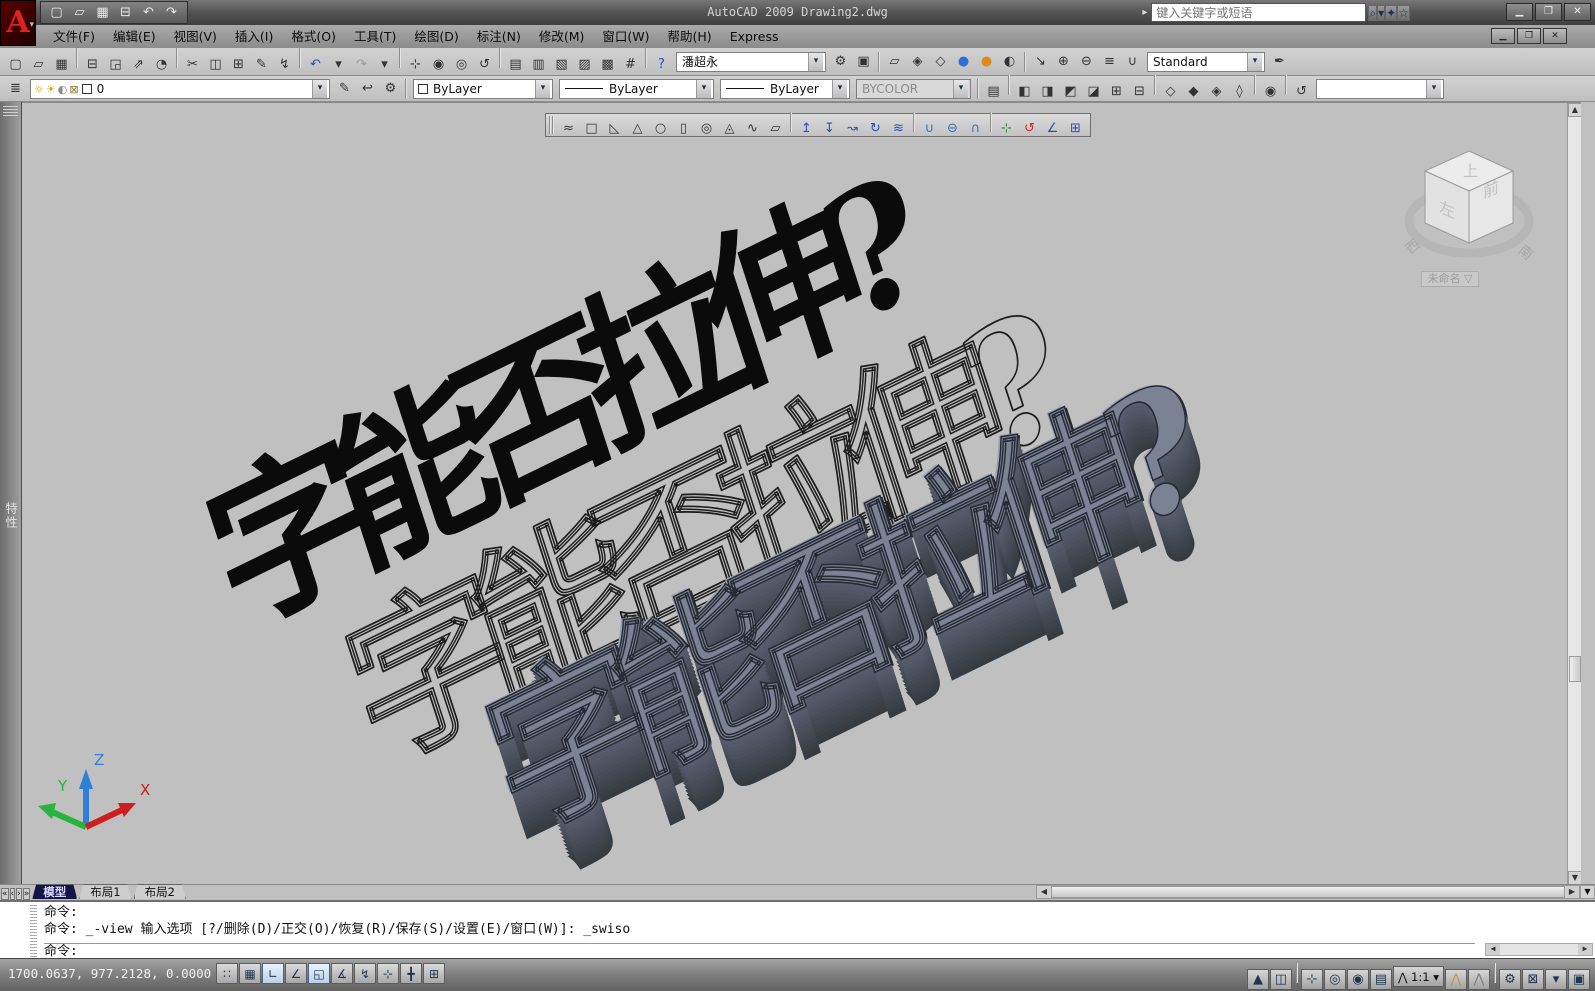  Describe the element at coordinates (438, 65) in the screenshot. I see `zoom-realtime-icon: ◉` at that location.